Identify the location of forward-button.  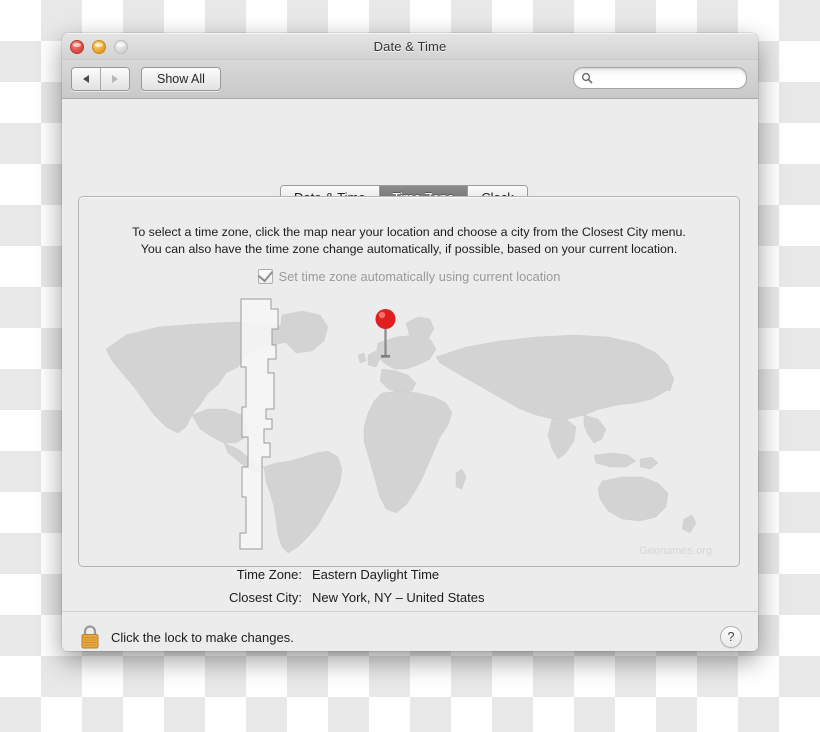
(114, 79).